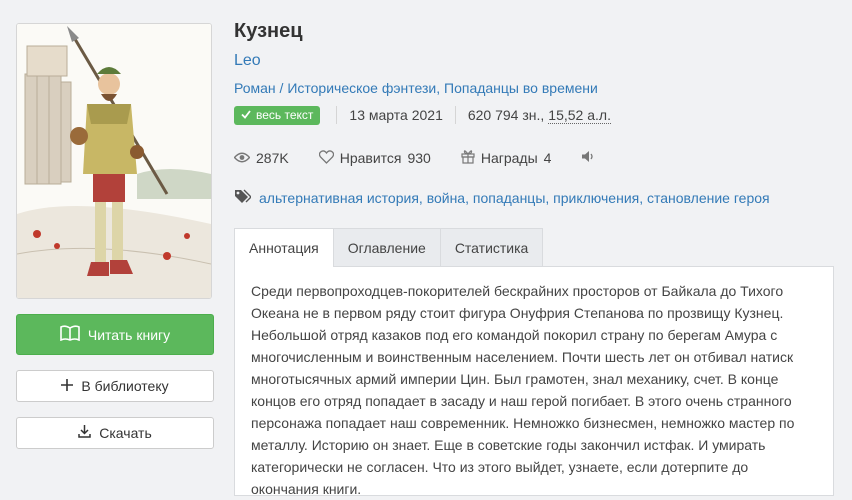 The width and height of the screenshot is (852, 500). Describe the element at coordinates (491, 247) in the screenshot. I see `tab-statistics: Статистика` at that location.